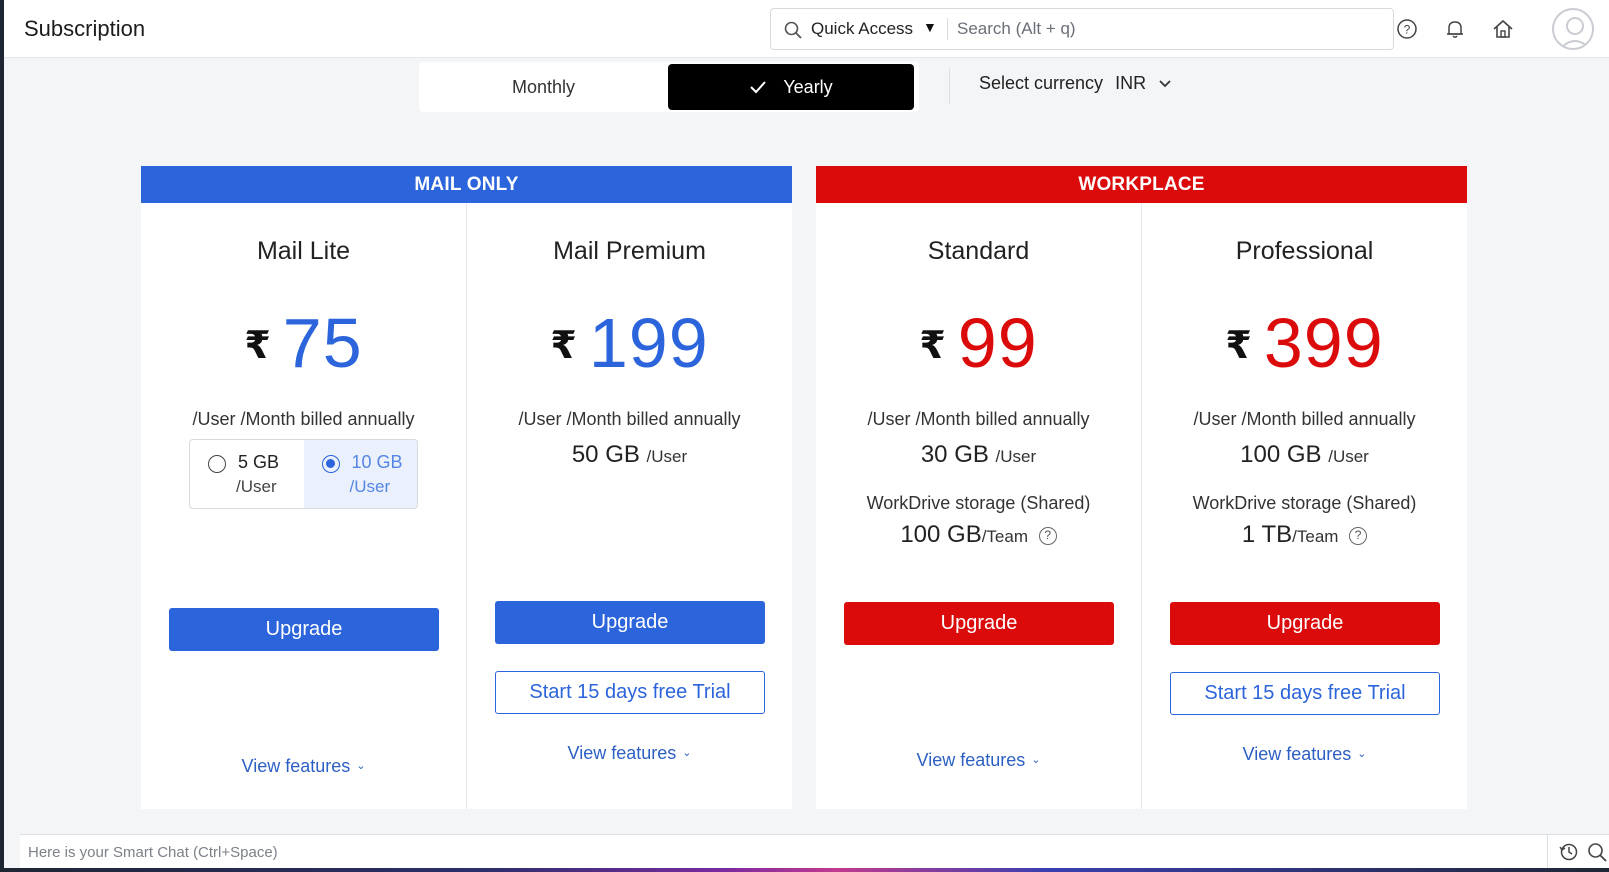  Describe the element at coordinates (303, 343) in the screenshot. I see `plan-price: ₹ 75` at that location.